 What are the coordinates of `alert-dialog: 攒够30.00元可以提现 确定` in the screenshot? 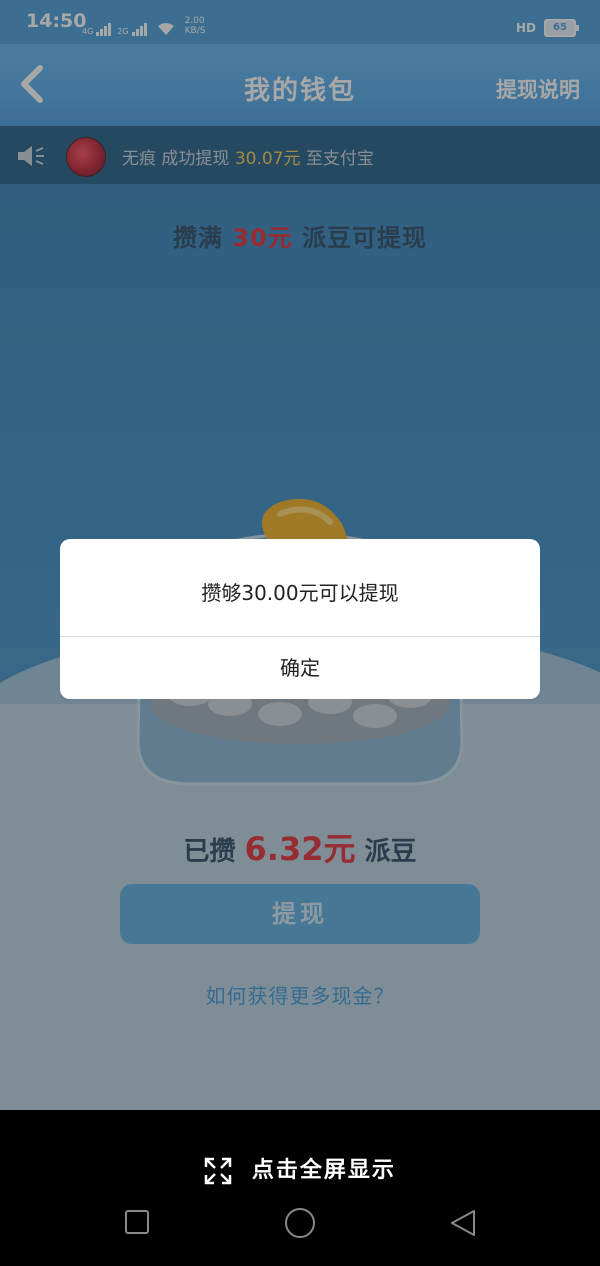 It's located at (300, 619).